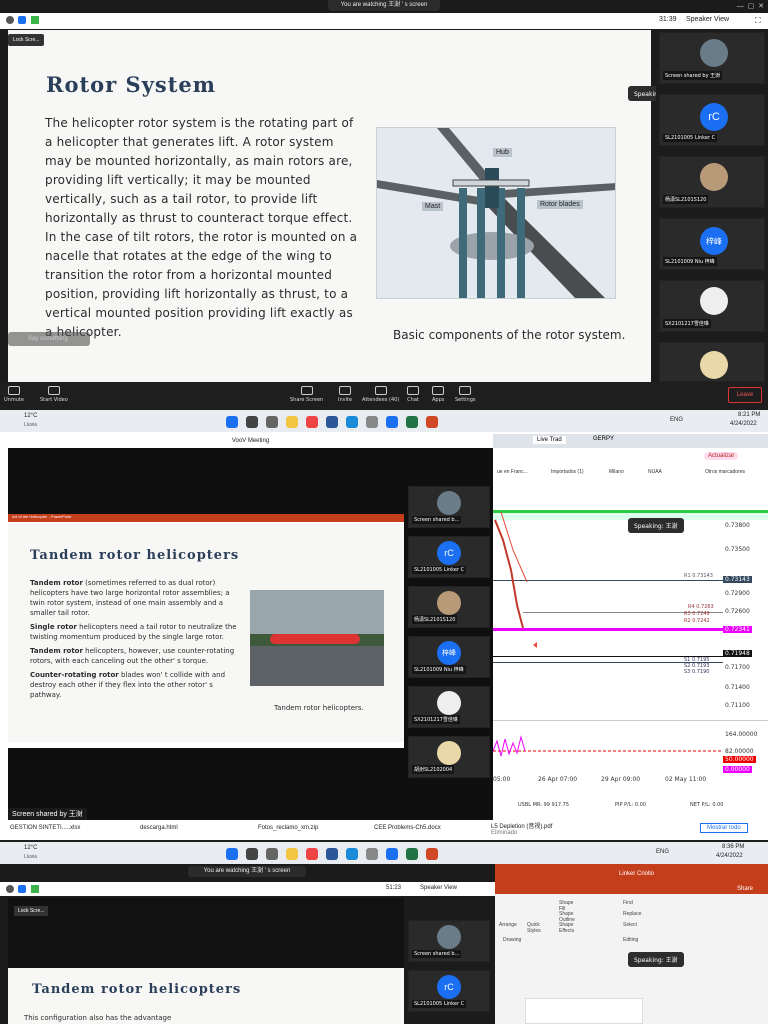 The height and width of the screenshot is (1024, 768). I want to click on leave-button: Leave, so click(745, 395).